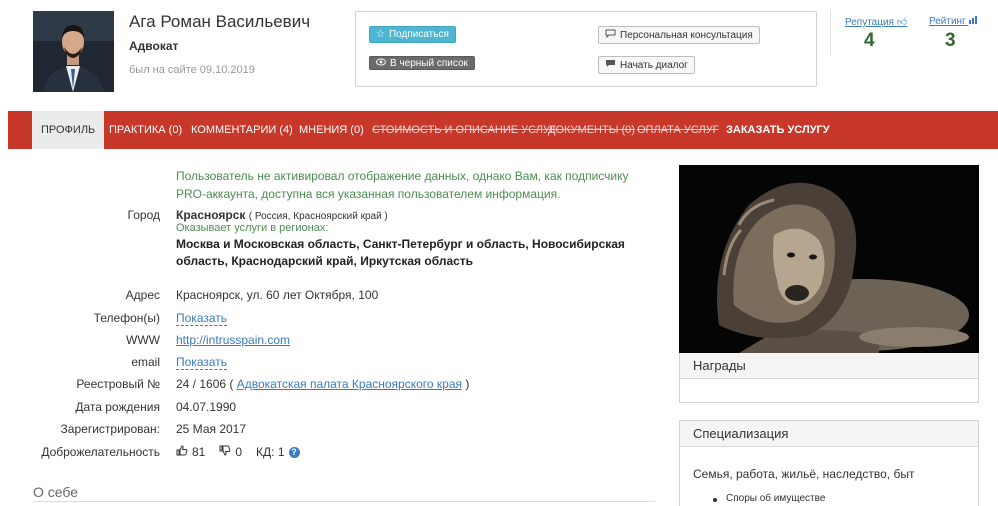 This screenshot has height=506, width=998. What do you see at coordinates (344, 501) in the screenshot?
I see `about-divider` at bounding box center [344, 501].